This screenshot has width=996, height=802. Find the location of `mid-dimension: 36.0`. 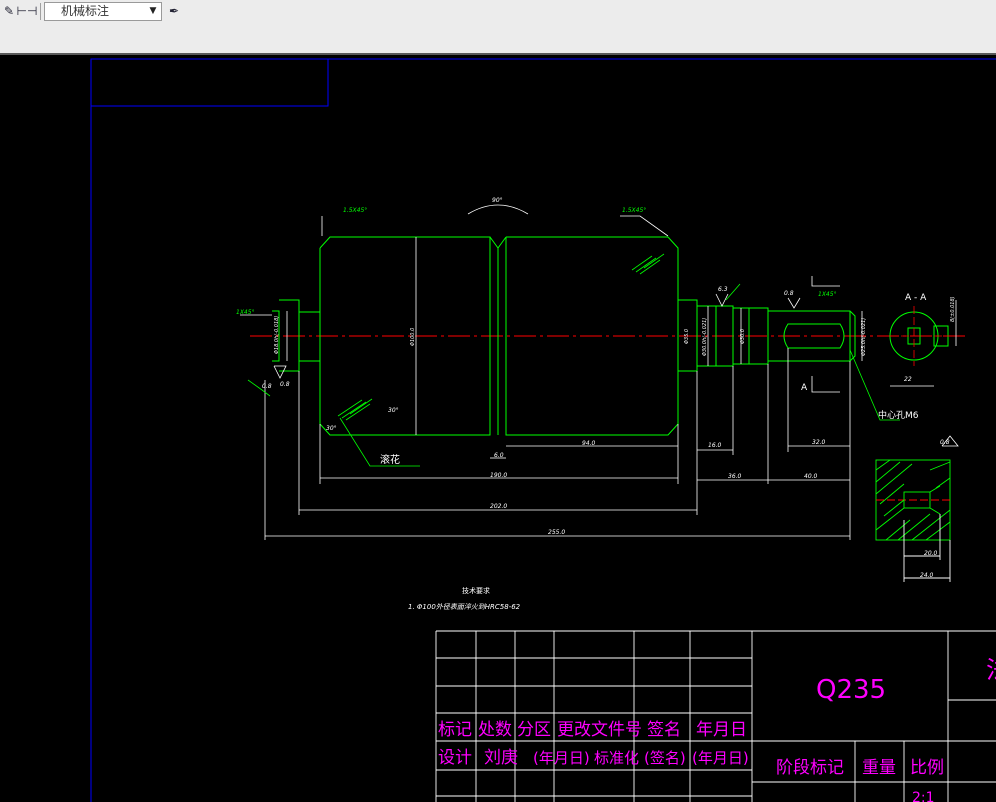

mid-dimension: 36.0 is located at coordinates (735, 476).